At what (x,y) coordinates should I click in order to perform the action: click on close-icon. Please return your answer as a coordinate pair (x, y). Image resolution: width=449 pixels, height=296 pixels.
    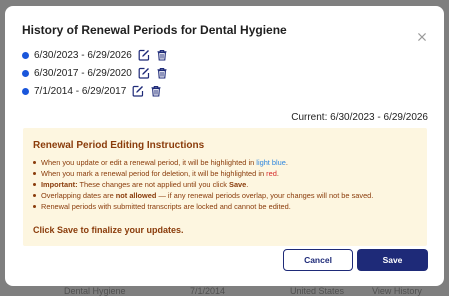
    Looking at the image, I should click on (422, 37).